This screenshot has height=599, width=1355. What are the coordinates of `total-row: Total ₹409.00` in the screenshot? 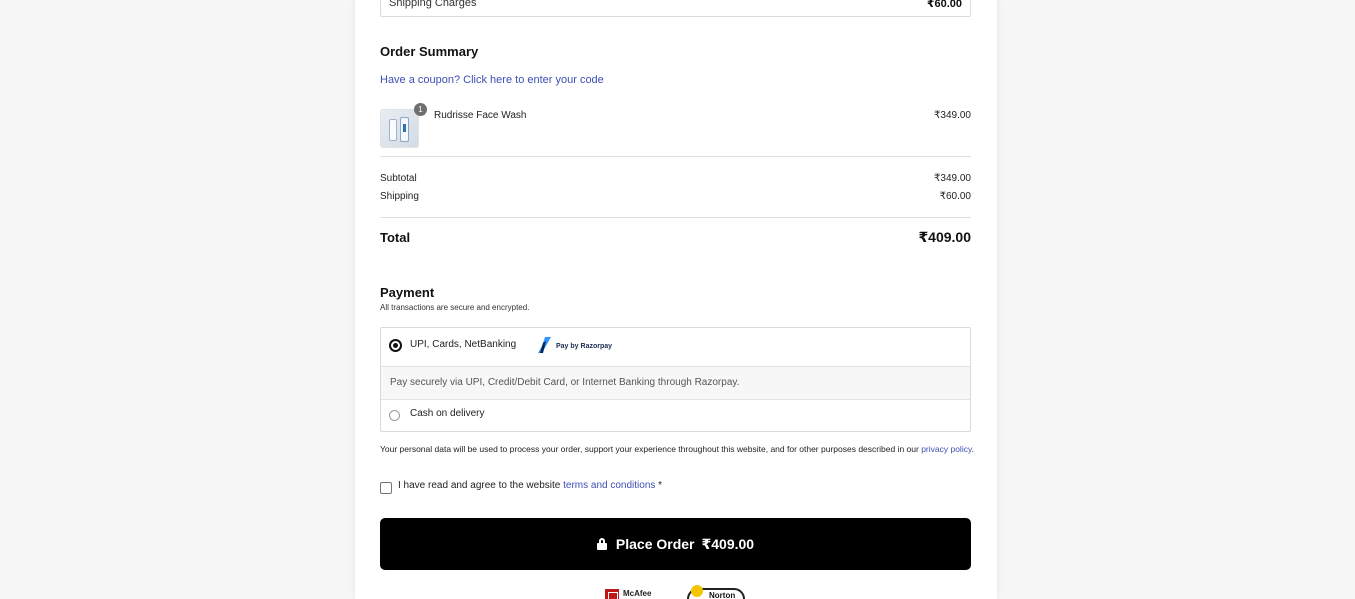 It's located at (675, 238).